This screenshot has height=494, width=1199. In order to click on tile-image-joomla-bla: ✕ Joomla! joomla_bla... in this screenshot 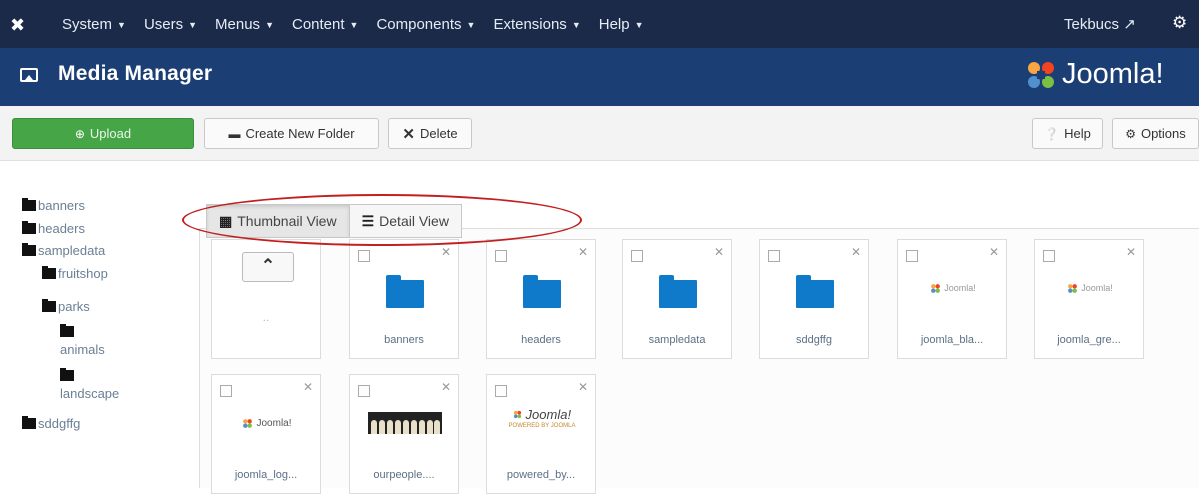, I will do `click(952, 299)`.